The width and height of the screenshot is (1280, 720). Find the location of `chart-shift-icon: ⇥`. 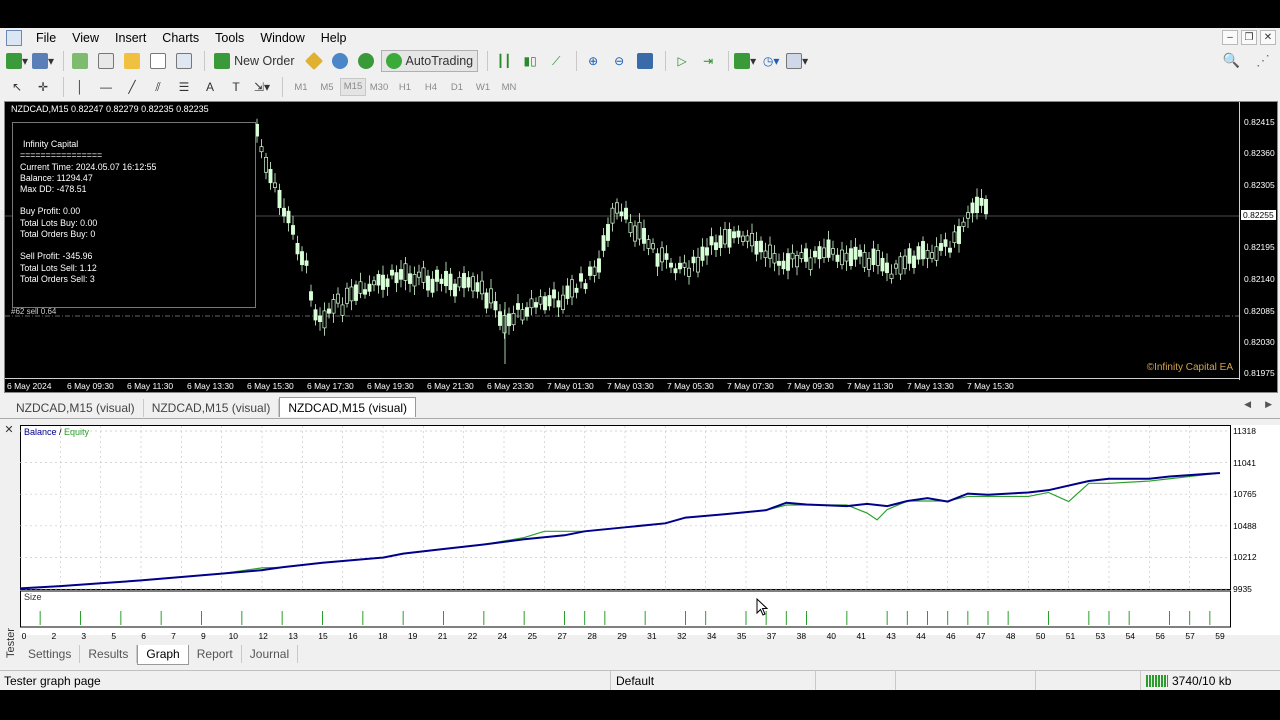

chart-shift-icon: ⇥ is located at coordinates (708, 61).